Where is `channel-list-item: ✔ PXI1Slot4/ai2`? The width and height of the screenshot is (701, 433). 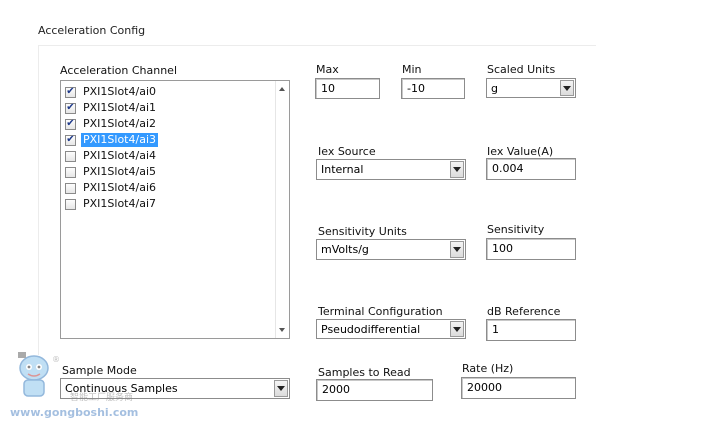 channel-list-item: ✔ PXI1Slot4/ai2 is located at coordinates (111, 124).